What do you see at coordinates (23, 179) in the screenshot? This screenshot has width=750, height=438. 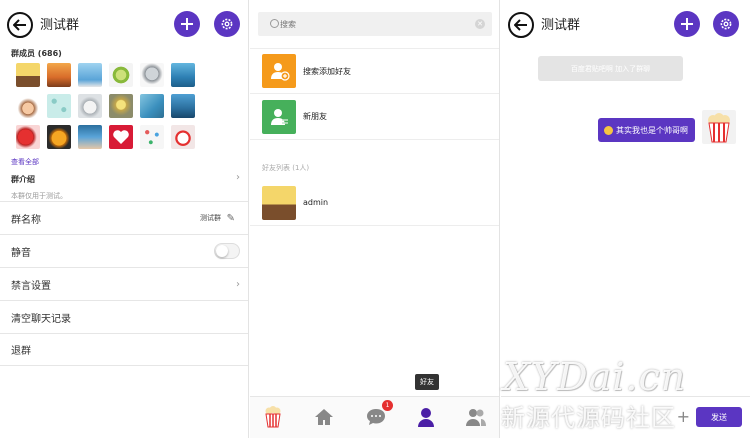 I see `group-intro-title: 群介绍` at bounding box center [23, 179].